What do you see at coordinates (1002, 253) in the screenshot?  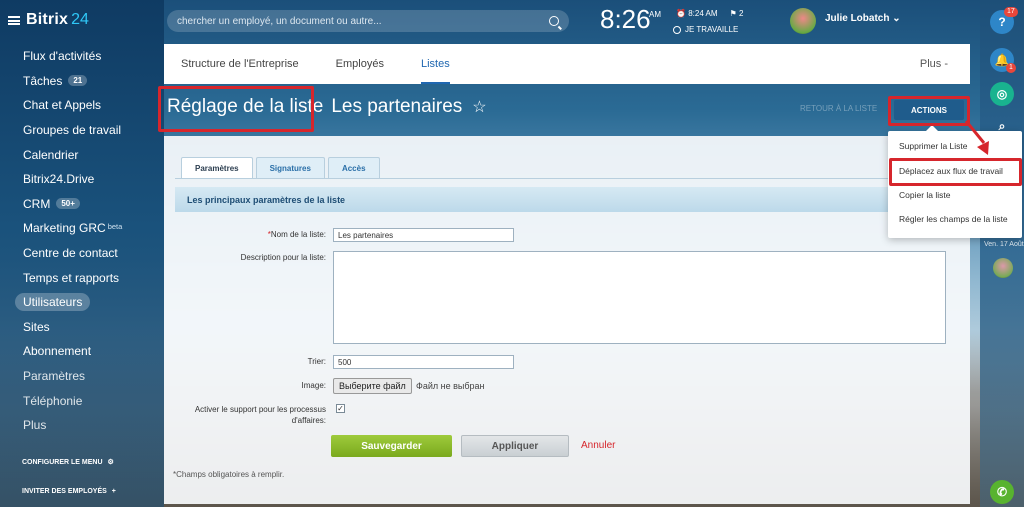 I see `right-bar` at bounding box center [1002, 253].